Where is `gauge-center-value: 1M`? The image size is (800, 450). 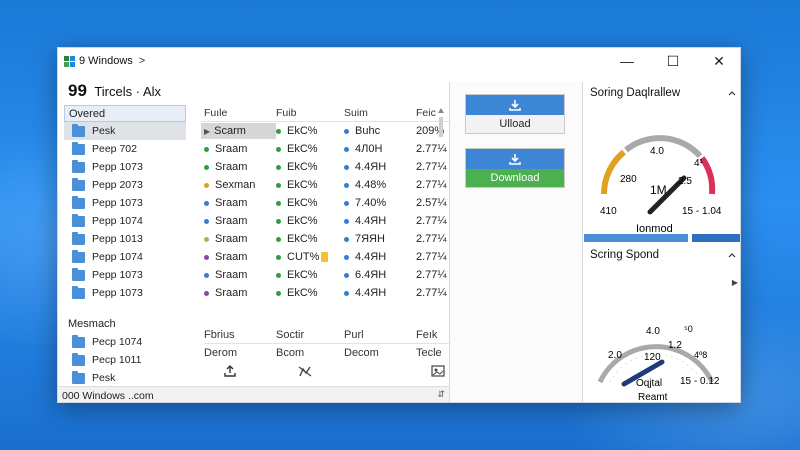
gauge-center-value: 1M is located at coordinates (658, 190).